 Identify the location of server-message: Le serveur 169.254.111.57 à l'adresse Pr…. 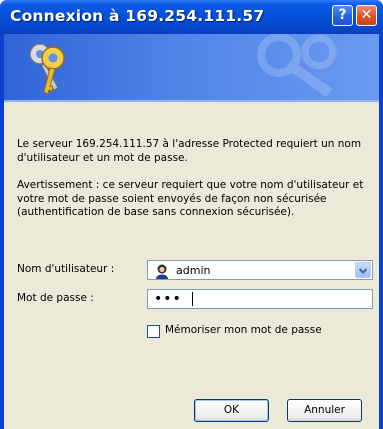
(189, 151).